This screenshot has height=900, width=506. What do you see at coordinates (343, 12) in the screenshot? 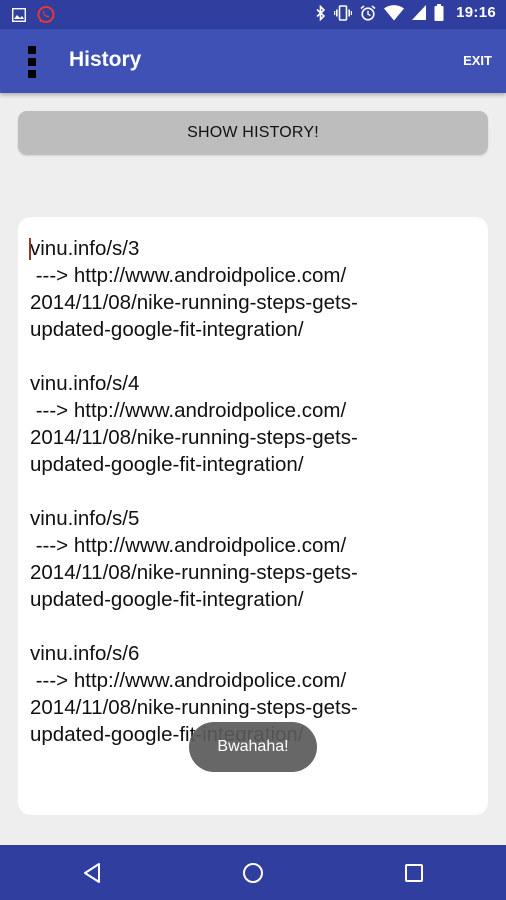
I see `vibrate-icon` at bounding box center [343, 12].